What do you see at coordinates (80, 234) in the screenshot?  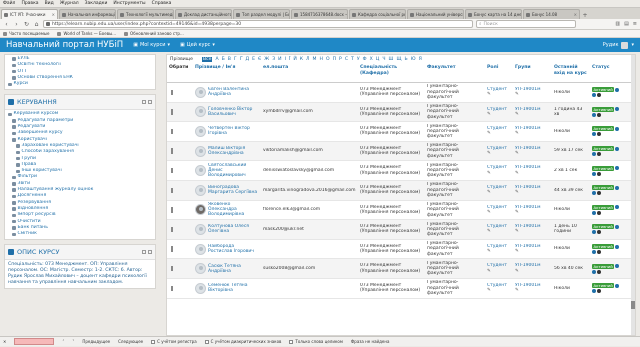 I see `sidebar-item: Смітник` at bounding box center [80, 234].